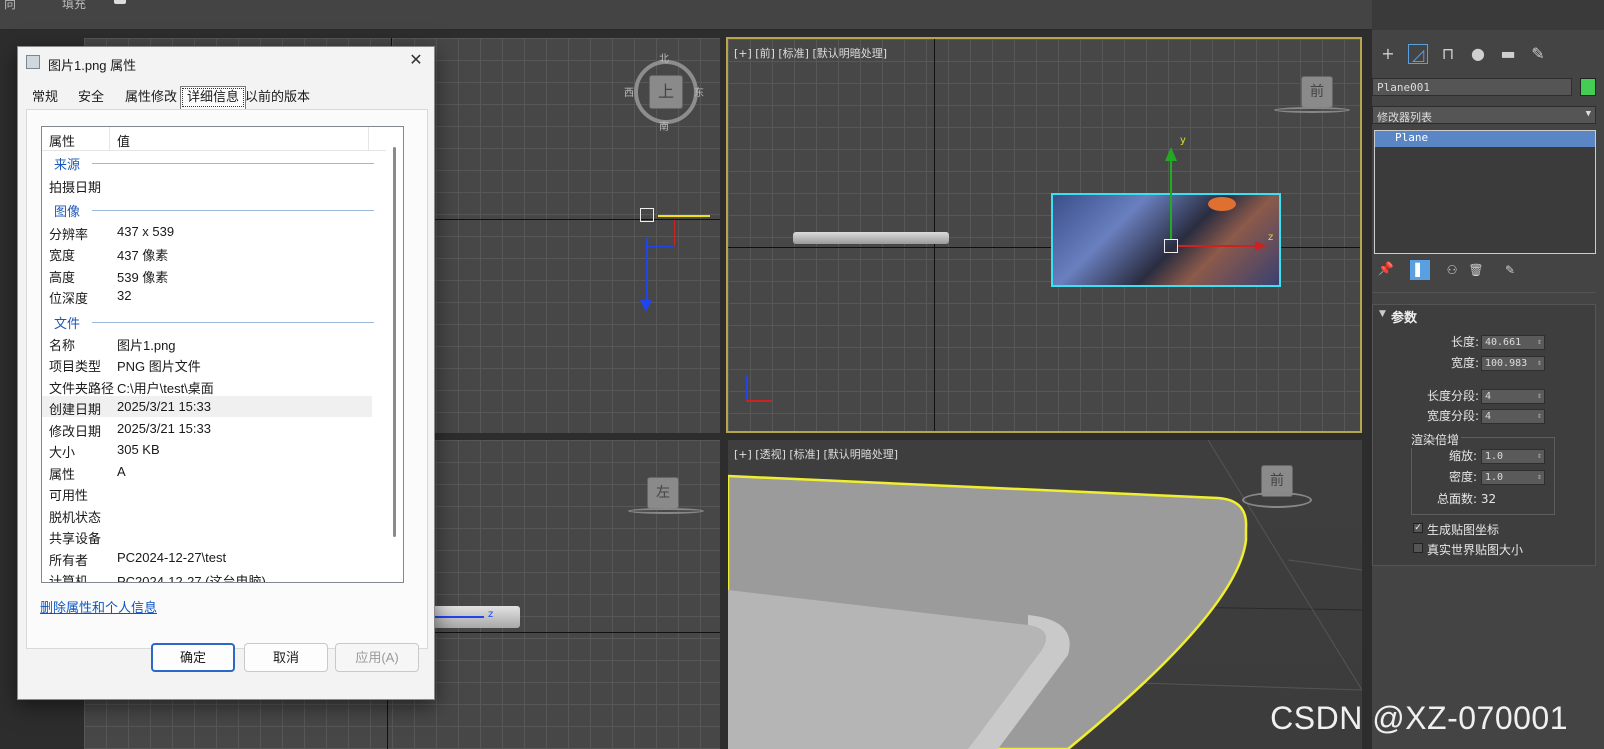  Describe the element at coordinates (1476, 270) in the screenshot. I see `remove-modifier-icon: 🗑` at that location.